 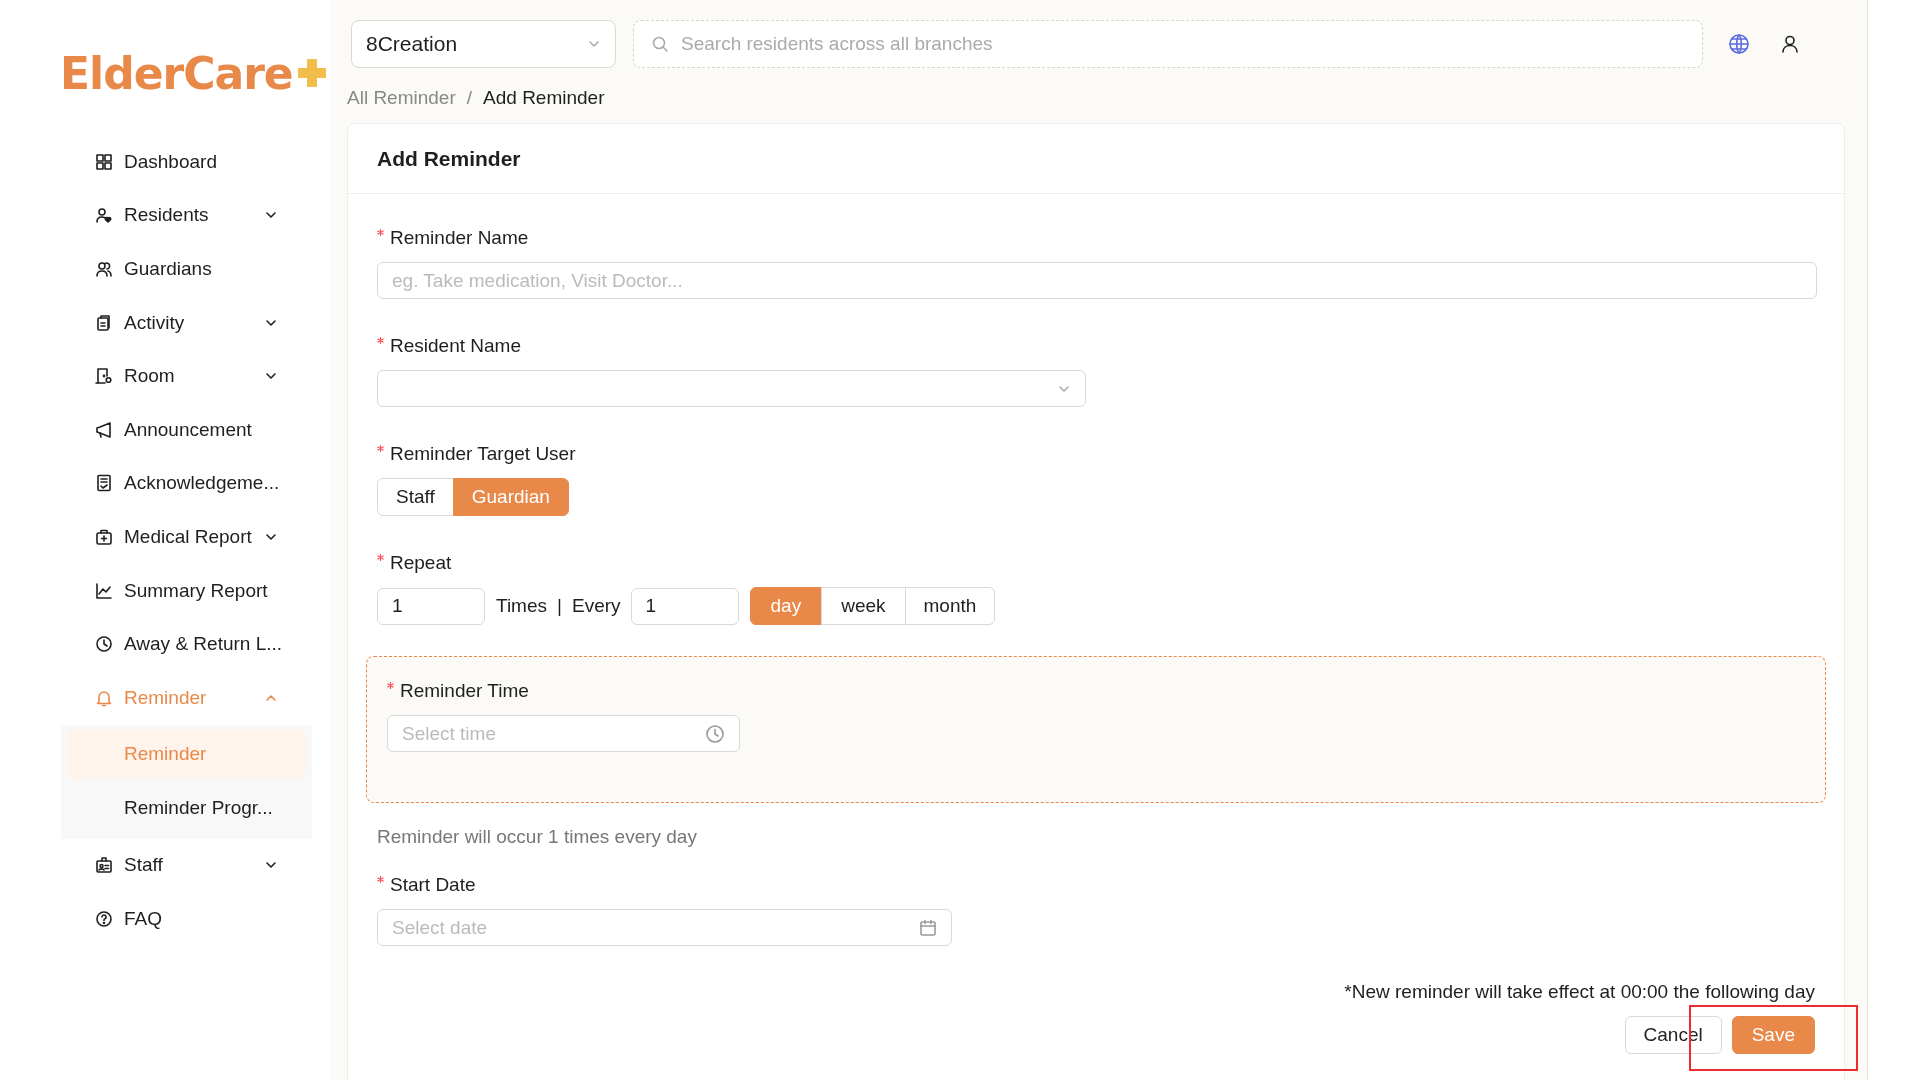 What do you see at coordinates (186, 162) in the screenshot?
I see `sidebar-item: Dashboard` at bounding box center [186, 162].